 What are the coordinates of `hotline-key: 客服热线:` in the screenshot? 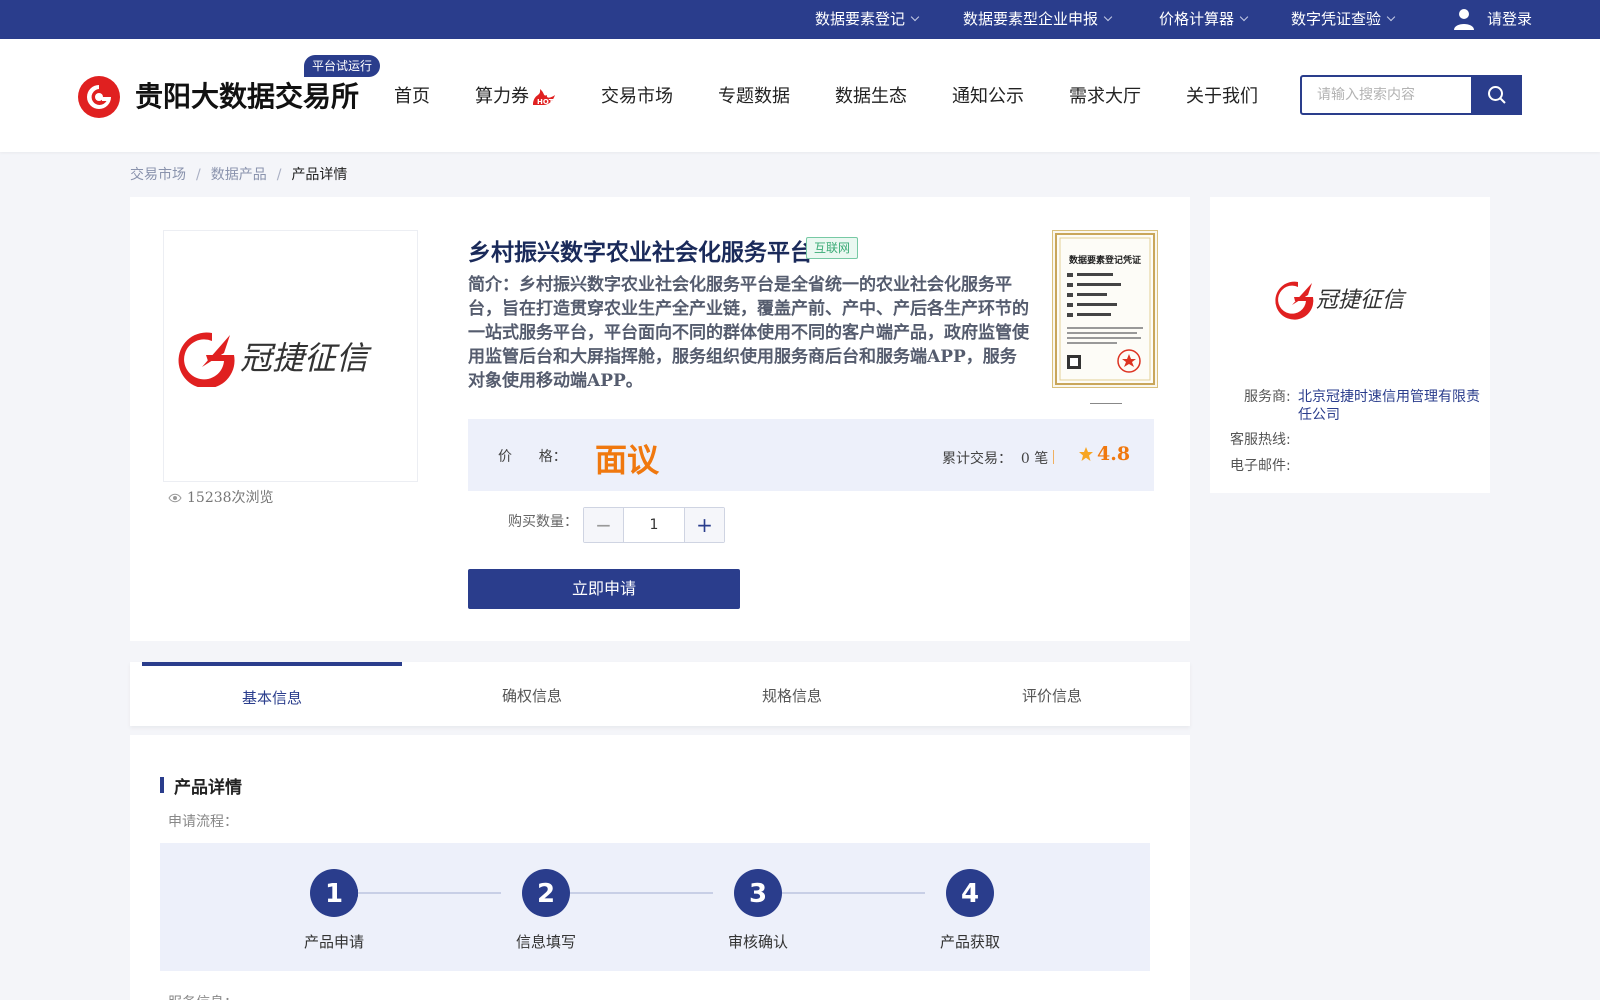 It's located at (1260, 440).